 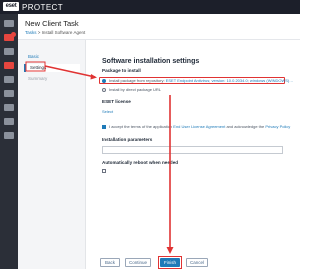 I want to click on option-direct-label: Install by direct package URL, so click(x=135, y=89).